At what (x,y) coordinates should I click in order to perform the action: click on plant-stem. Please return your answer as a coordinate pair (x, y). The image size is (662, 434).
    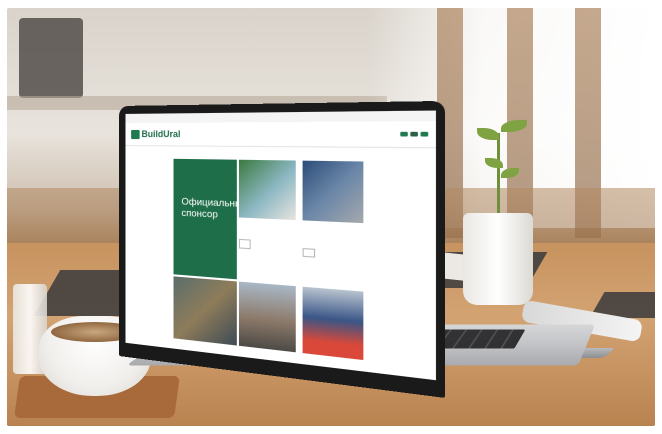
    Looking at the image, I should click on (498, 174).